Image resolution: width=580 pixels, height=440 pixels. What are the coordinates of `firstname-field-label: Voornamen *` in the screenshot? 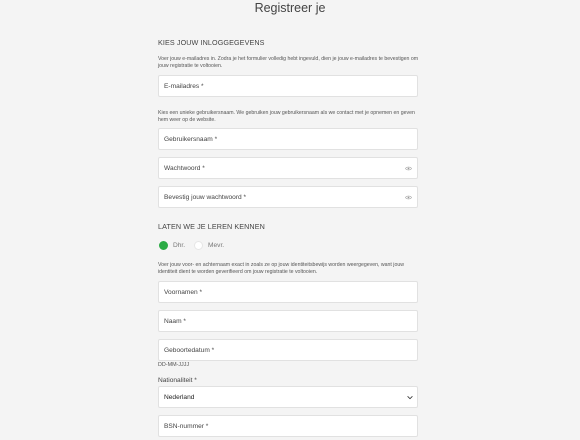 It's located at (183, 292).